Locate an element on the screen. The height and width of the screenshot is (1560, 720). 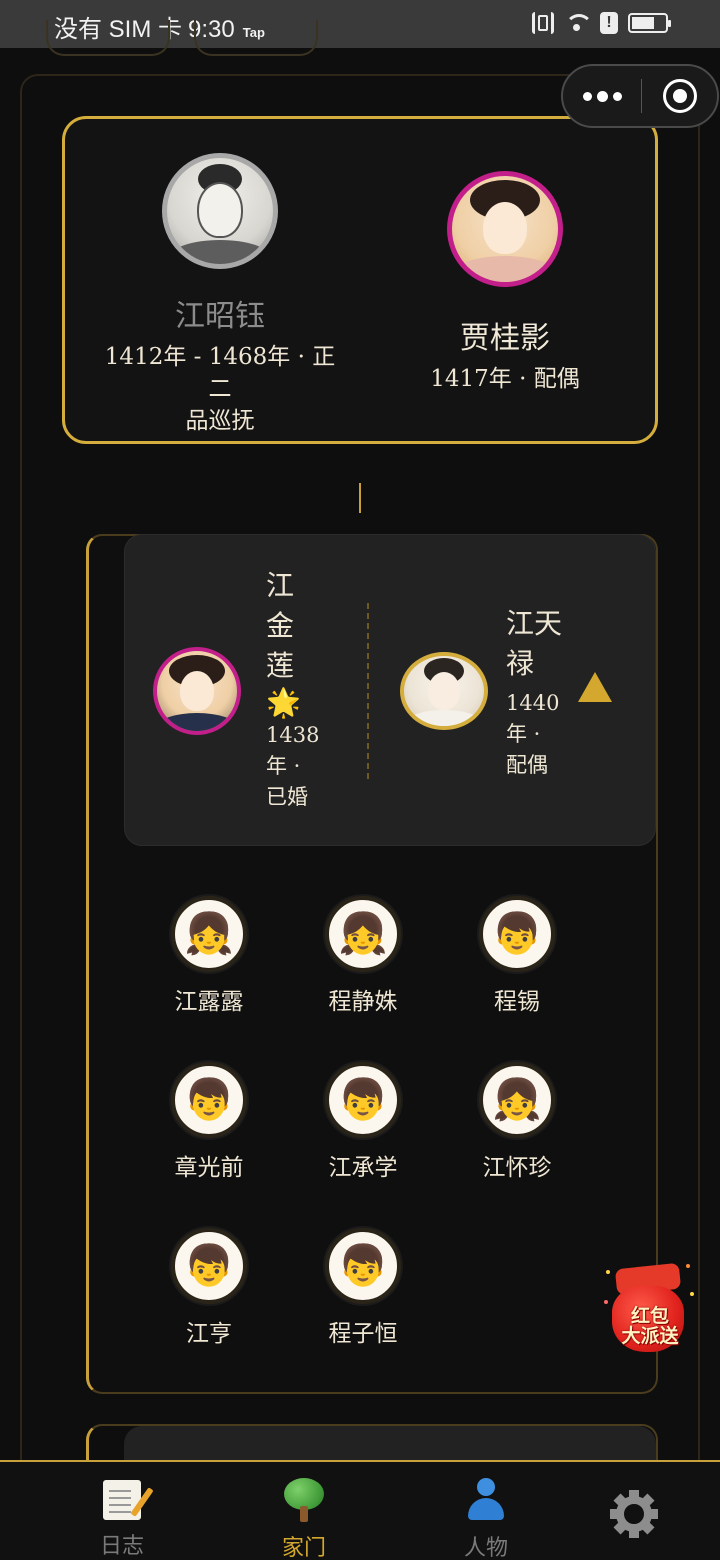
father-meta-line1: 1412年 - 1468年 · 正二 is located at coordinates (220, 373).